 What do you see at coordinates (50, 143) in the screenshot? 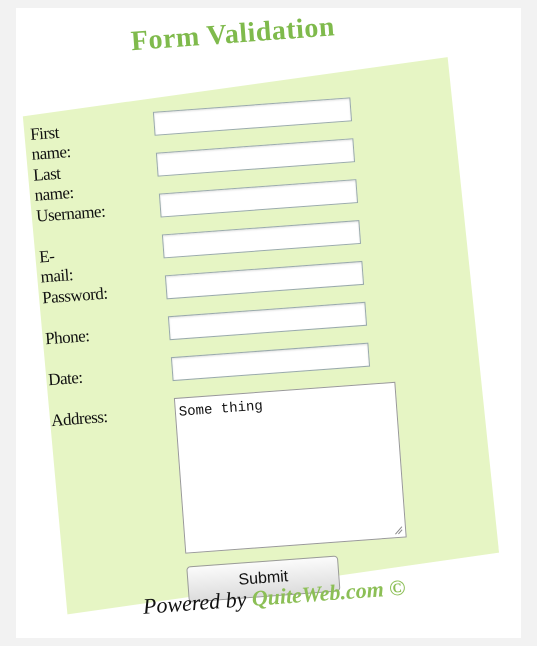
I see `first-name-label: First name:` at bounding box center [50, 143].